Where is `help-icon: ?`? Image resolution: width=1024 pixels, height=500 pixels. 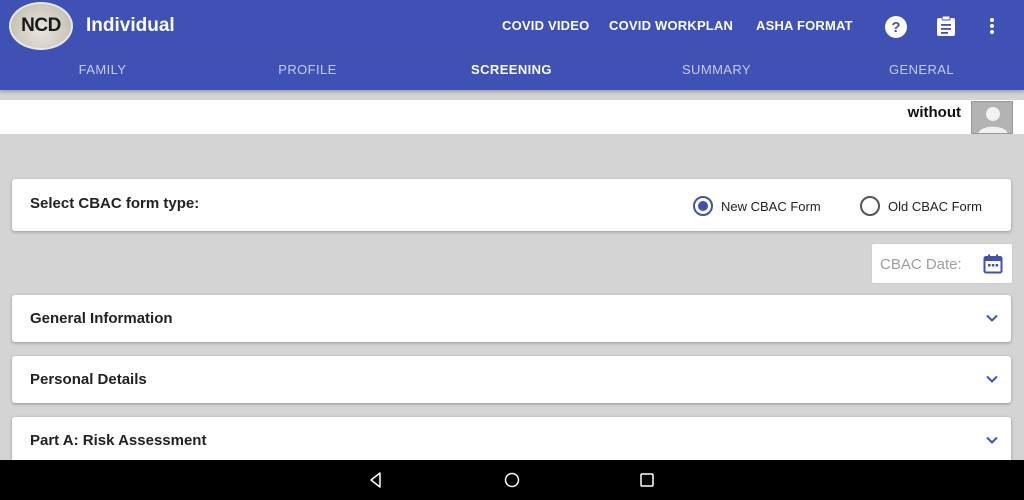
help-icon: ? is located at coordinates (896, 27).